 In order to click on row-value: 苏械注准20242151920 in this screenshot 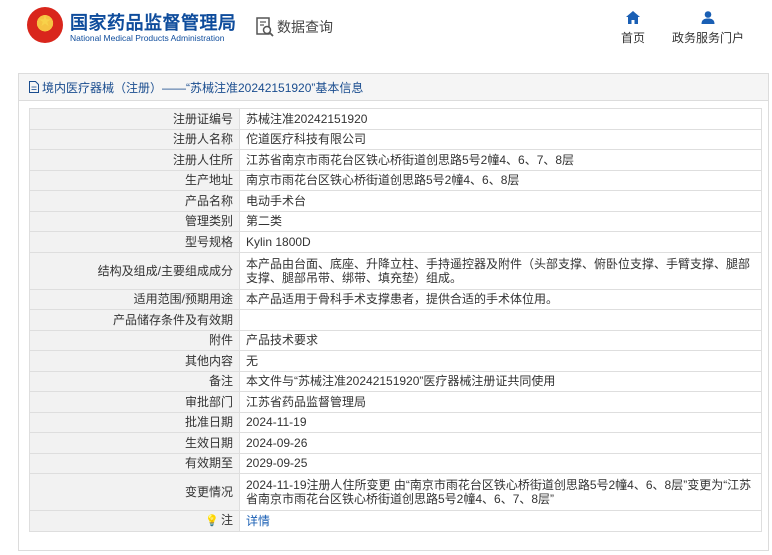, I will do `click(500, 119)`.